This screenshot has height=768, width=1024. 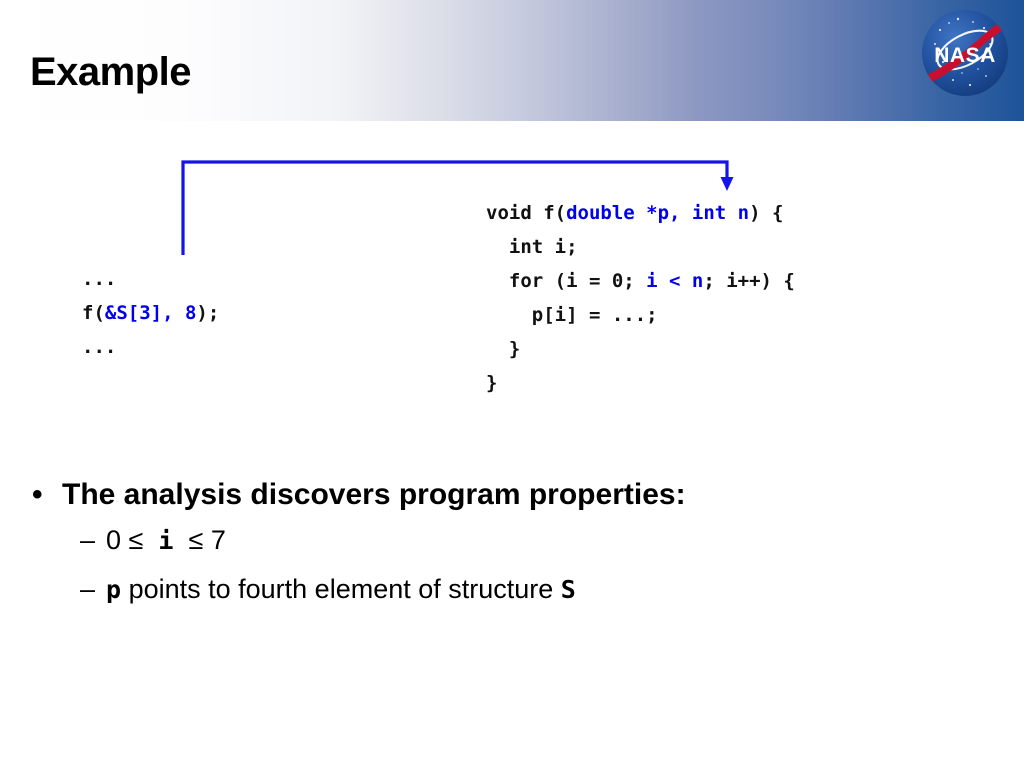 What do you see at coordinates (508, 540) in the screenshot?
I see `bullet-item-level2-range: – 0 ≤ i ≤ 7` at bounding box center [508, 540].